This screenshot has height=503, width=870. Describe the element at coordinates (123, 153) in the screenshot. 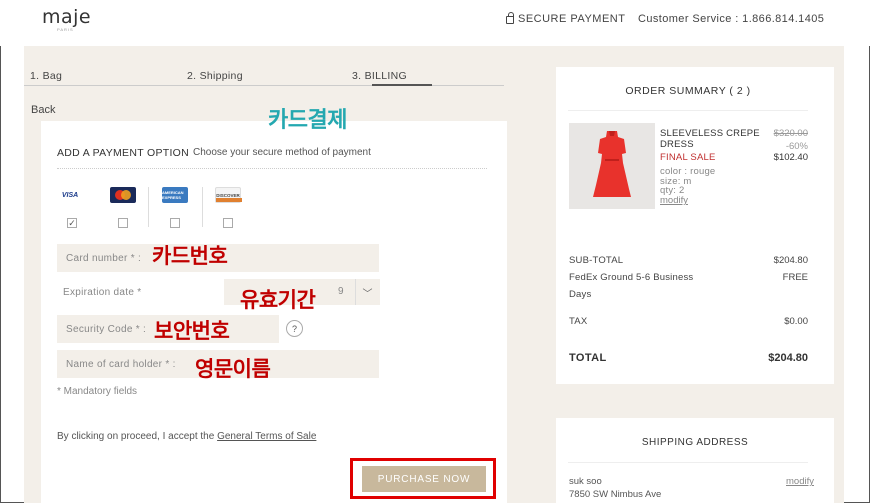

I see `payment-option-title: ADD A PAYMENT OPTION` at that location.